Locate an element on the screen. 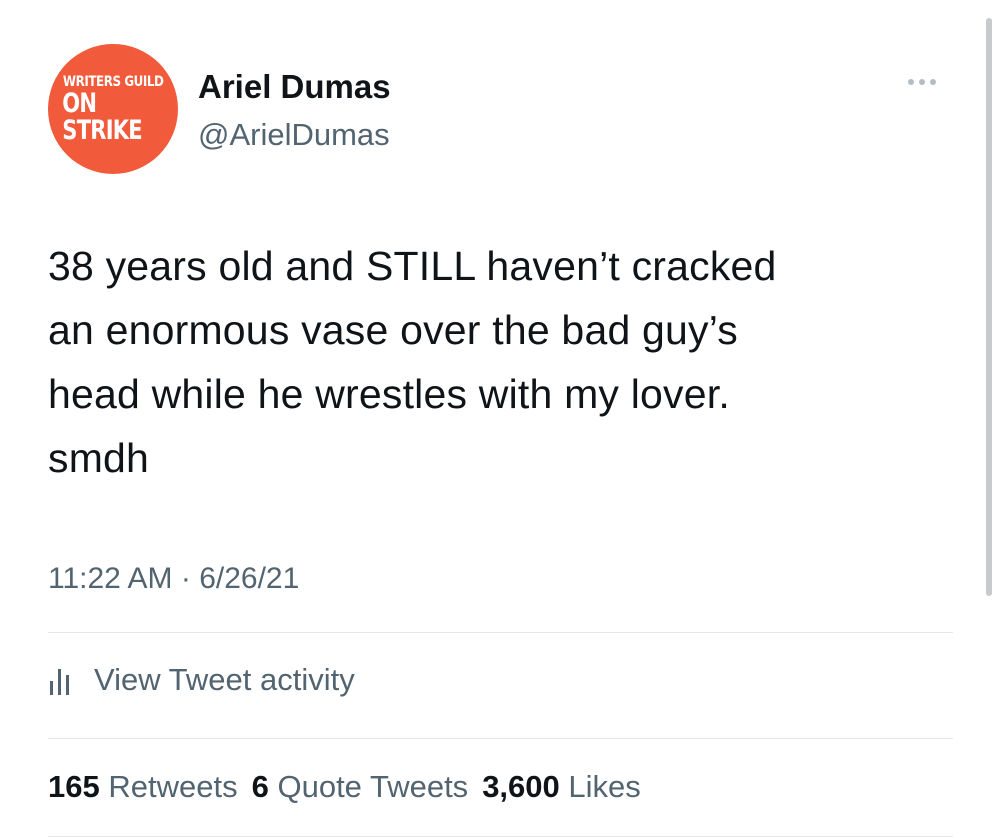  avatar-text-line1: WRITERS GUILD is located at coordinates (113, 81).